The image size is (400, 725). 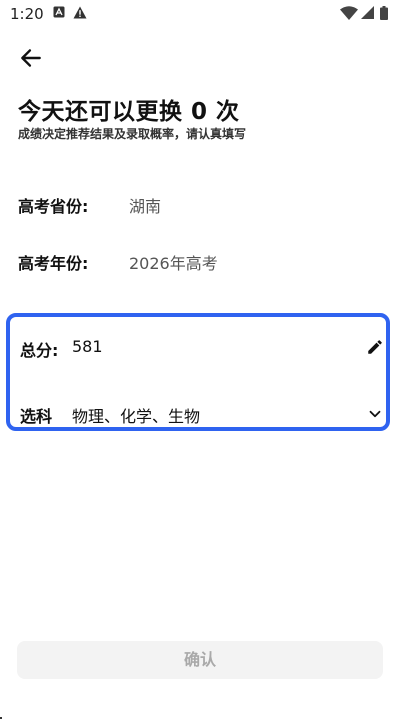 What do you see at coordinates (27, 14) in the screenshot?
I see `status-time: 1:20` at bounding box center [27, 14].